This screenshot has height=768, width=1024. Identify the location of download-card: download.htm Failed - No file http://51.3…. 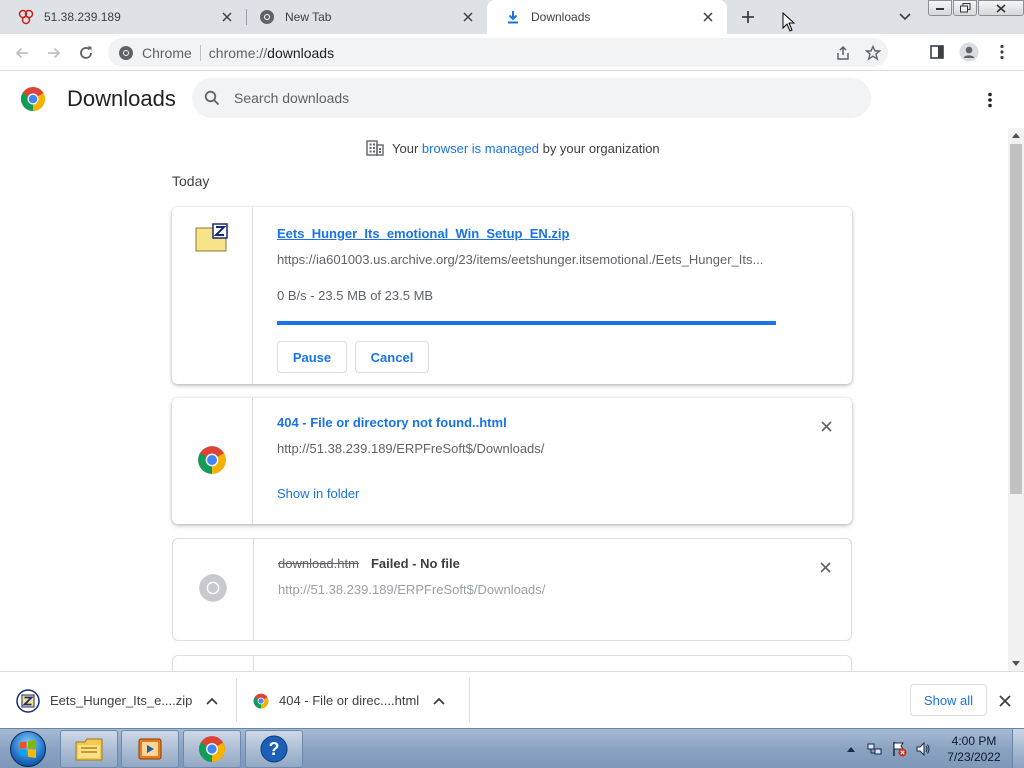
(512, 589).